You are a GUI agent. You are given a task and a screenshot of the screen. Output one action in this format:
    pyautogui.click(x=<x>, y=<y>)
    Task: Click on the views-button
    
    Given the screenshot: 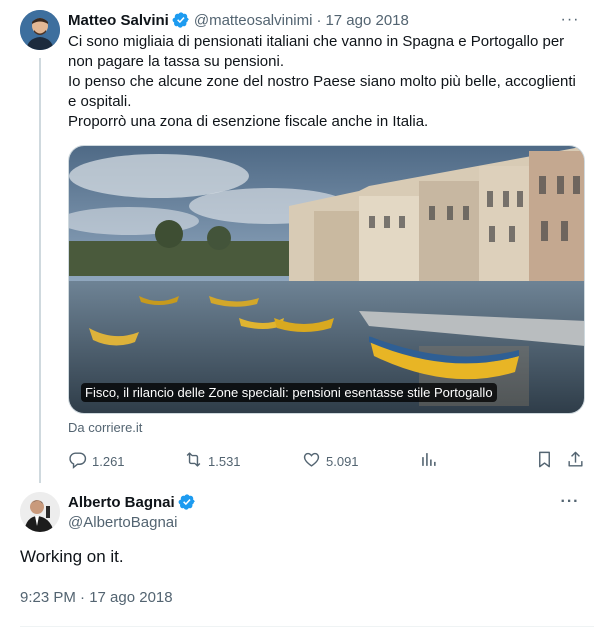 What is the action you would take?
    pyautogui.click(x=428, y=461)
    